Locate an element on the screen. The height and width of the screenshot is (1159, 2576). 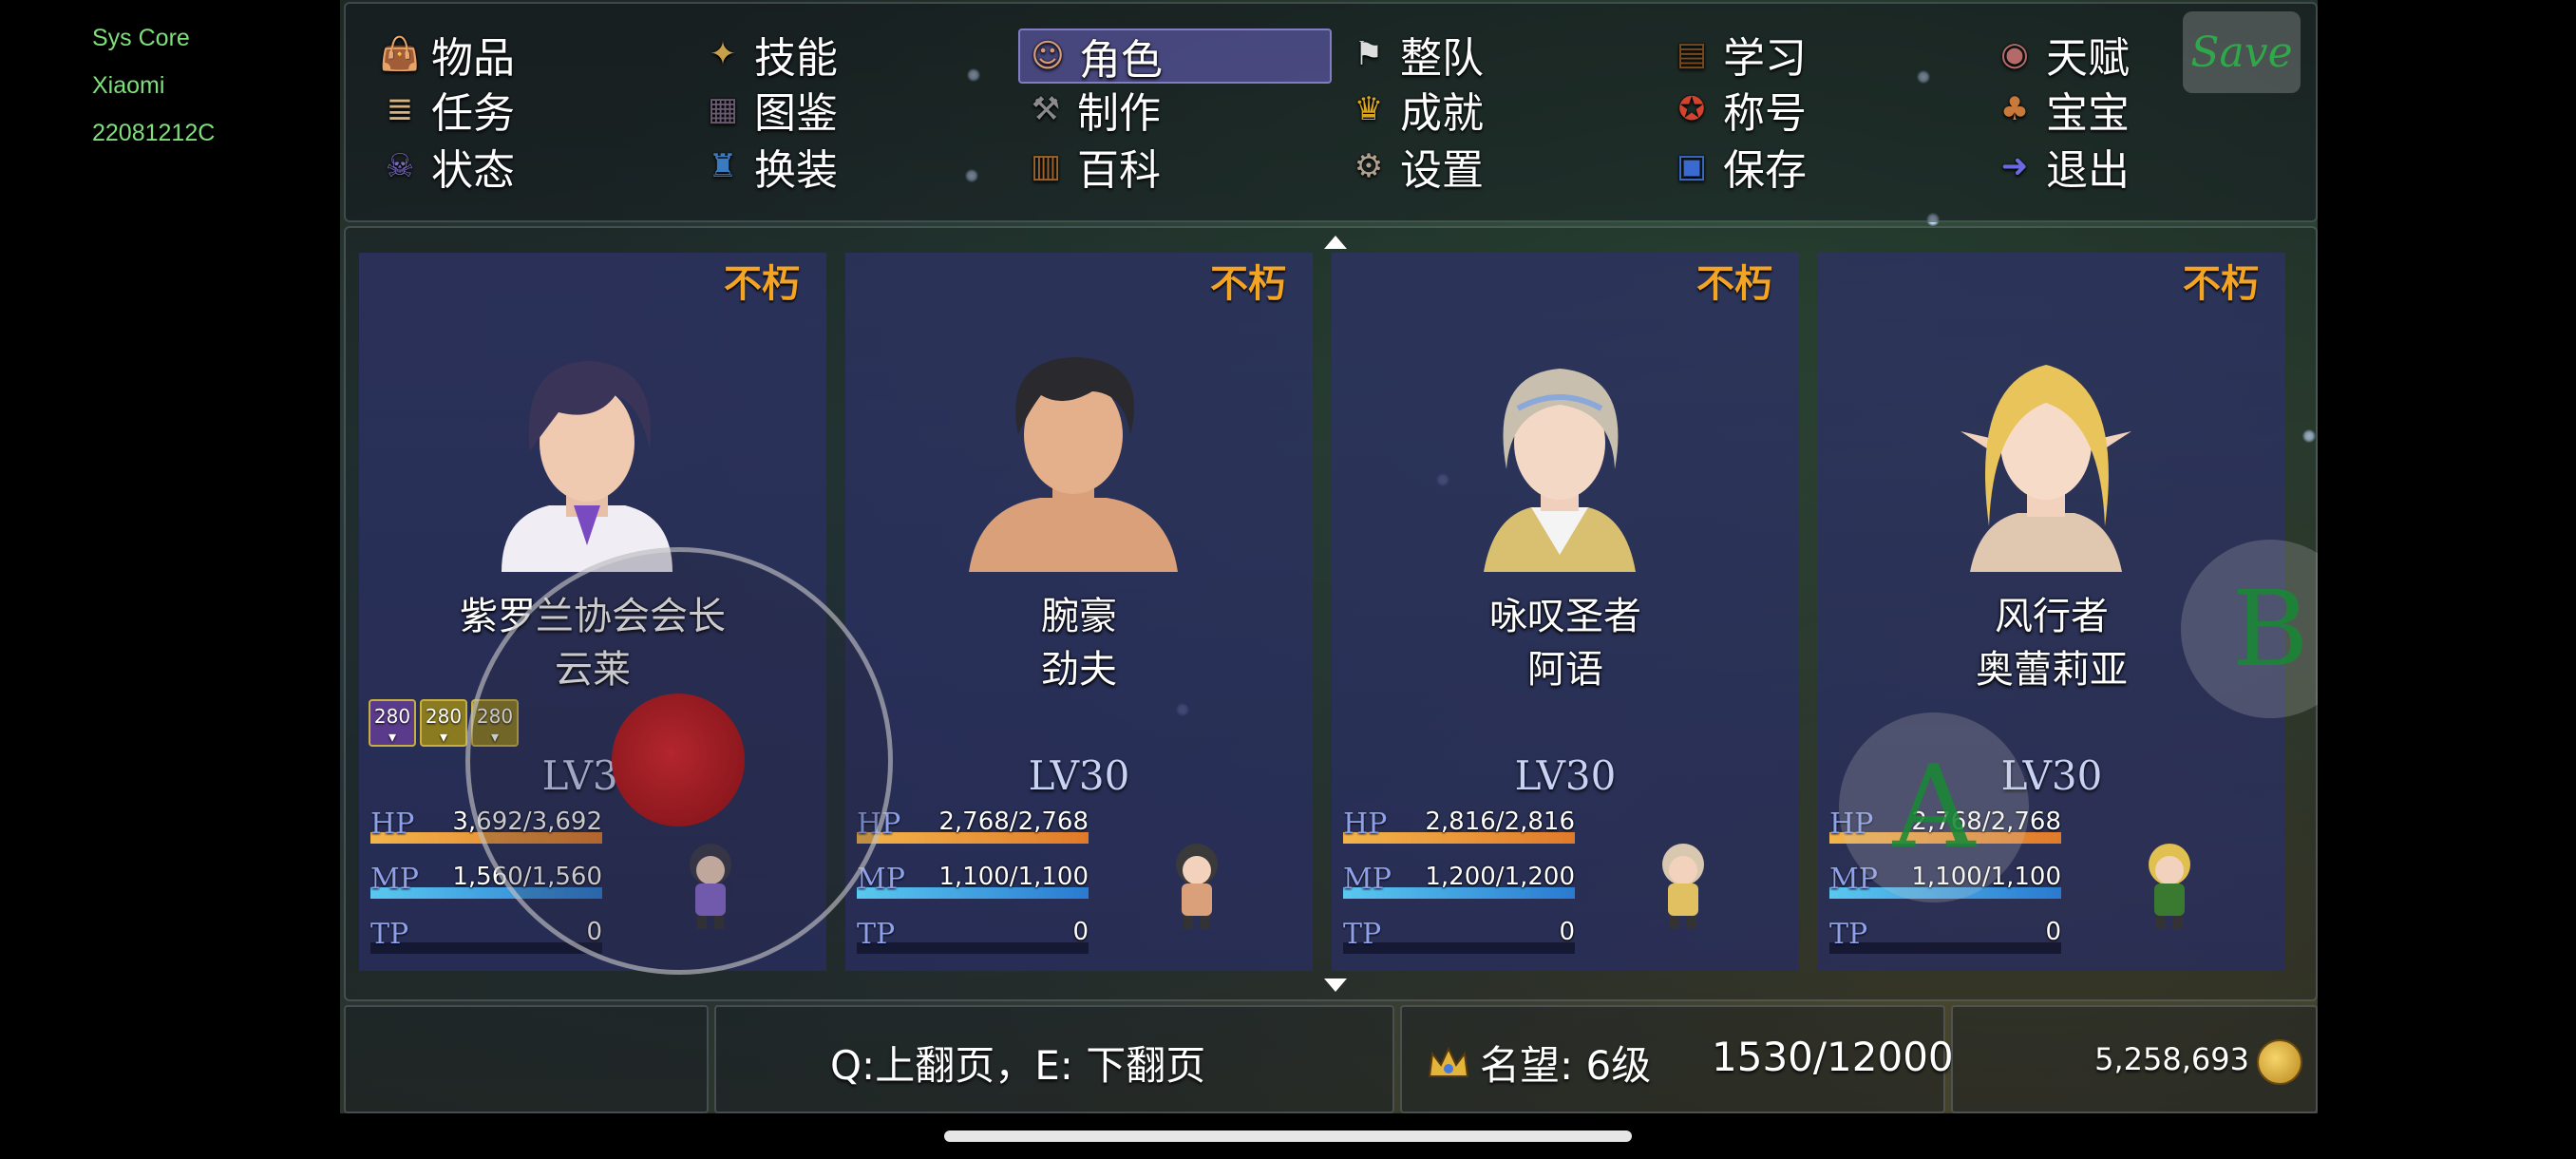
floppy-icon: ▣ is located at coordinates (1692, 166).